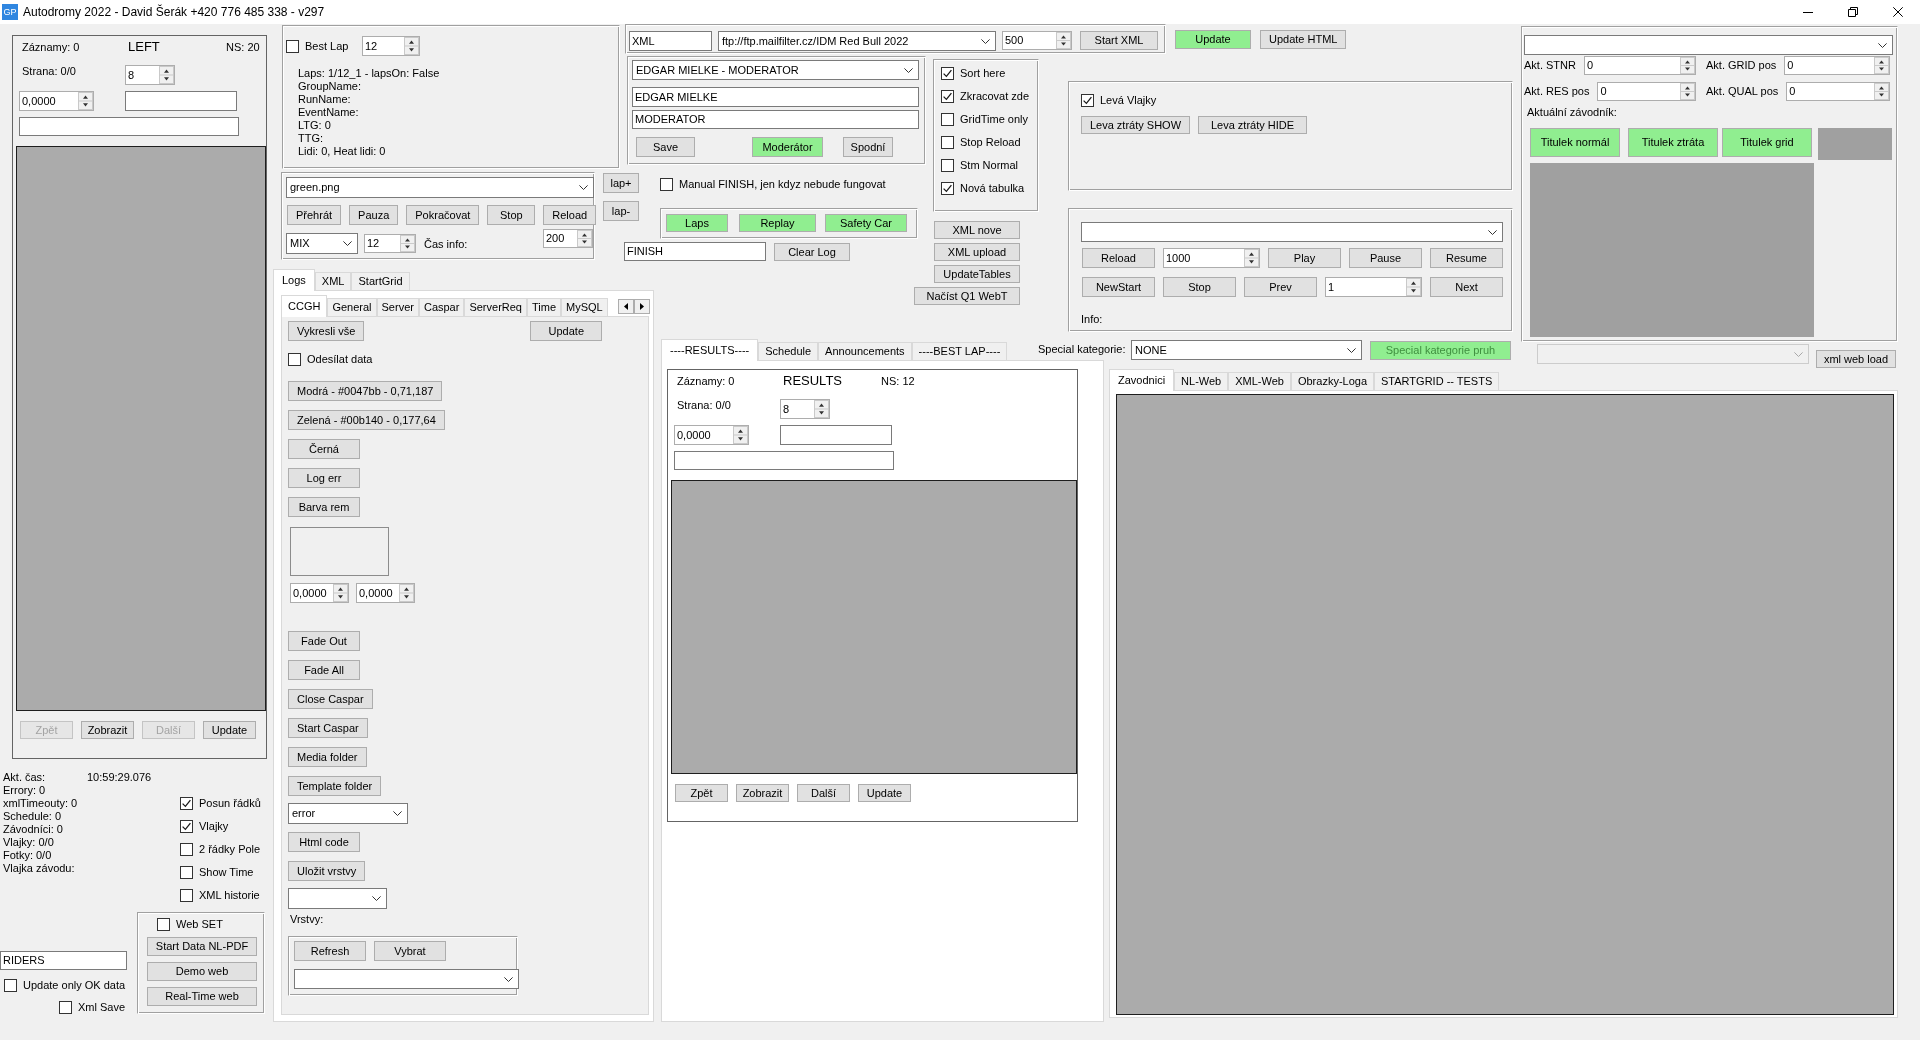 The height and width of the screenshot is (1040, 1920). Describe the element at coordinates (214, 826) in the screenshot. I see `checkbox-label: Vlajky` at that location.